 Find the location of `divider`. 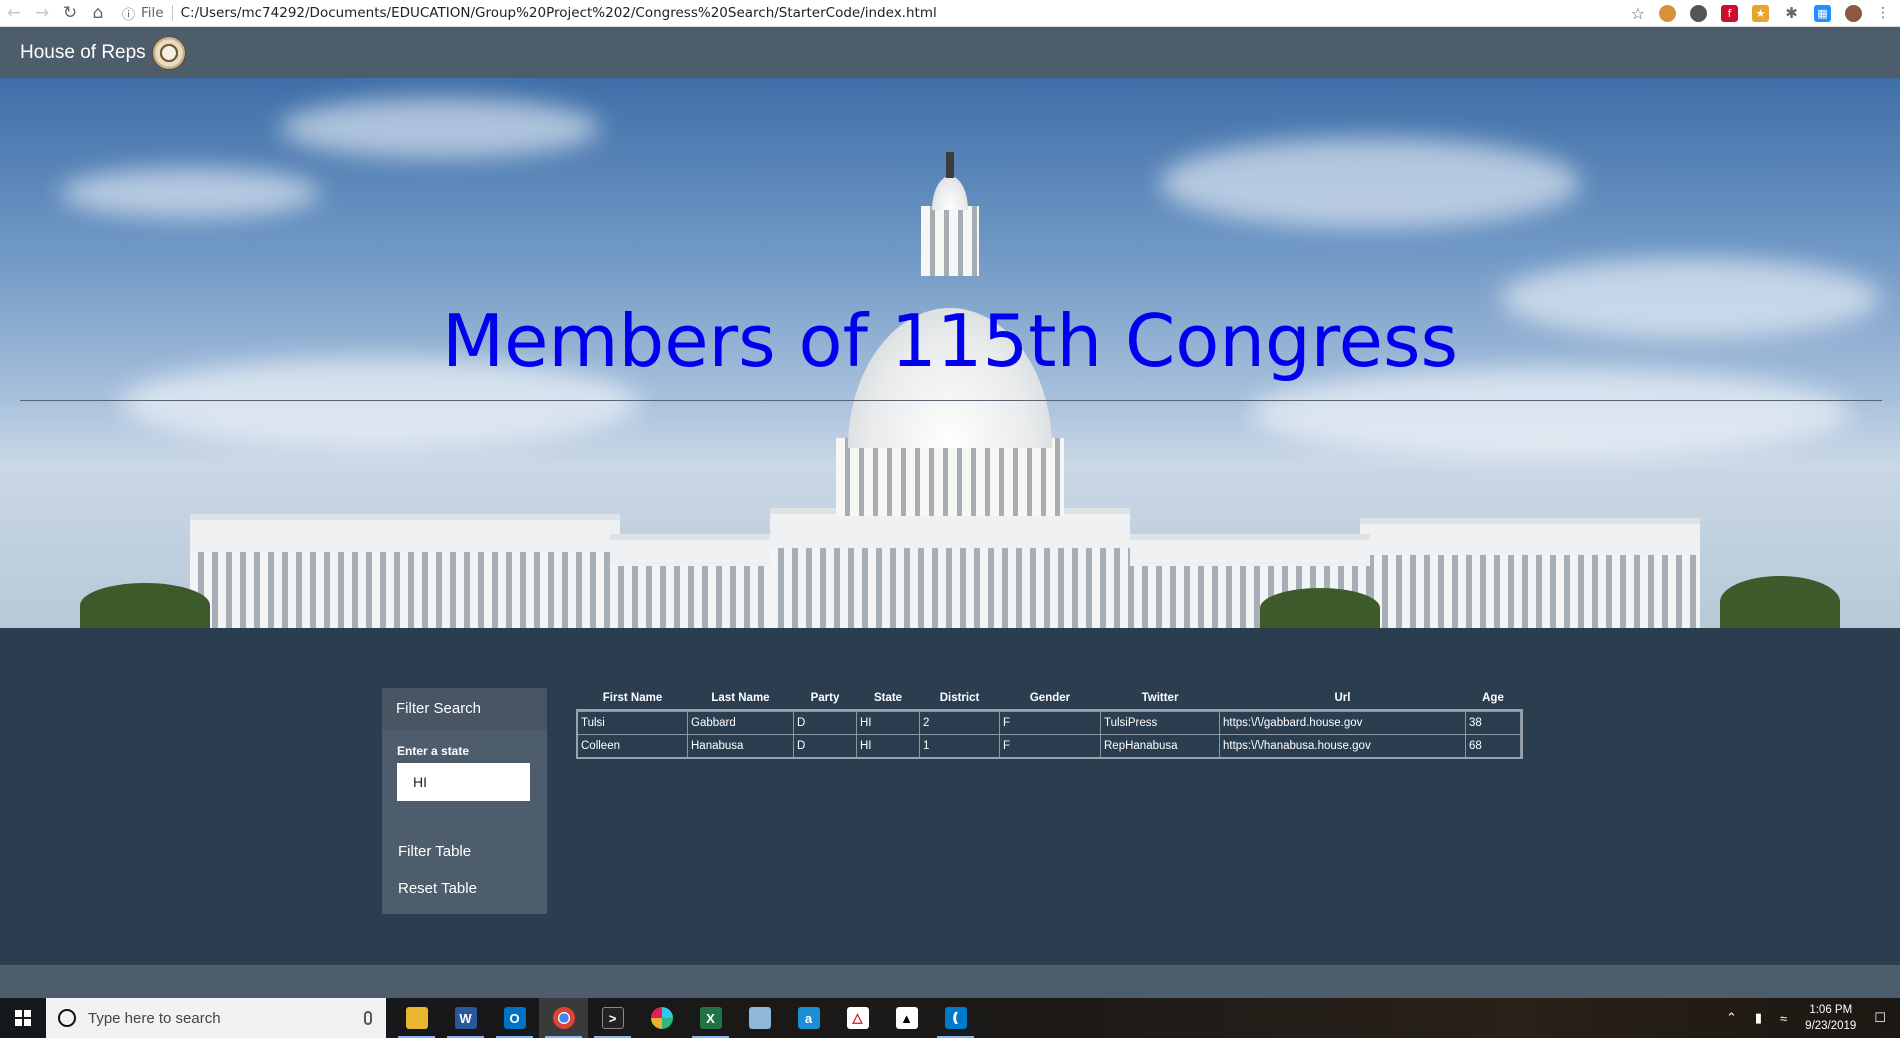

divider is located at coordinates (951, 400).